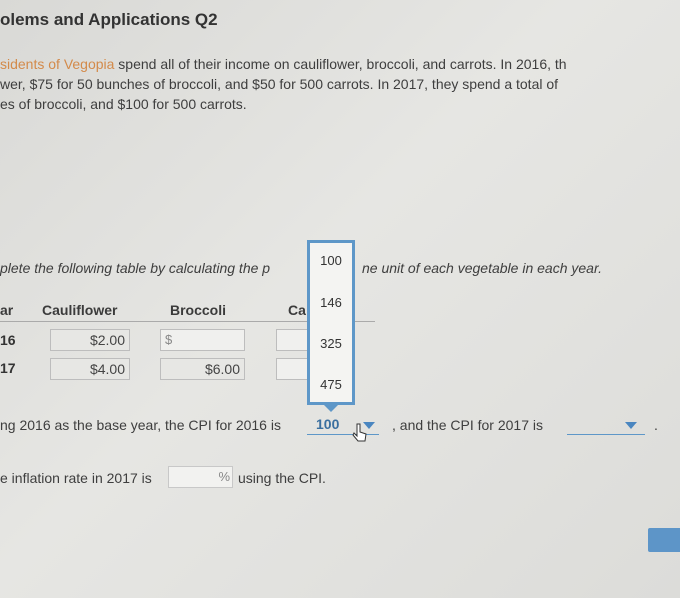 This screenshot has width=680, height=598. I want to click on cauliflower-2016-value: $2.00, so click(90, 340).